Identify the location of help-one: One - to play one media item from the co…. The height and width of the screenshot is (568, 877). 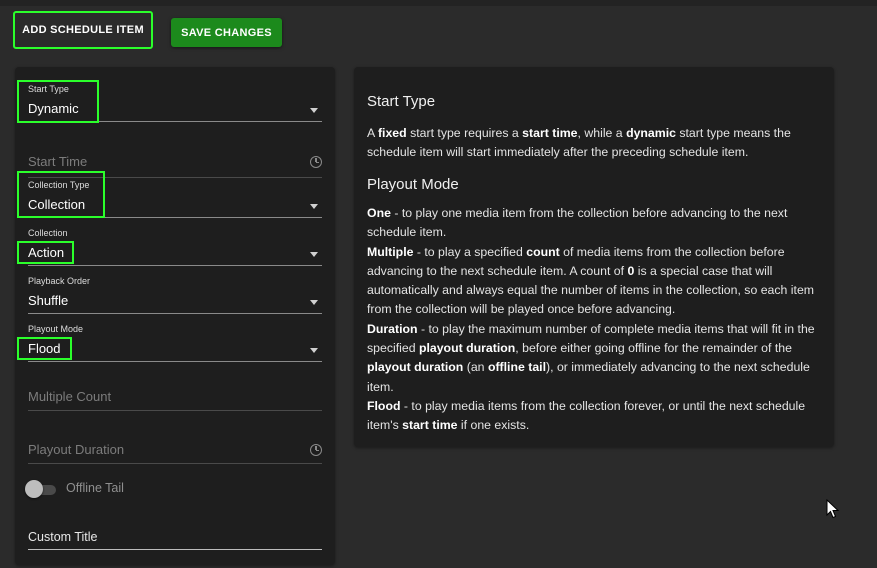
(577, 223).